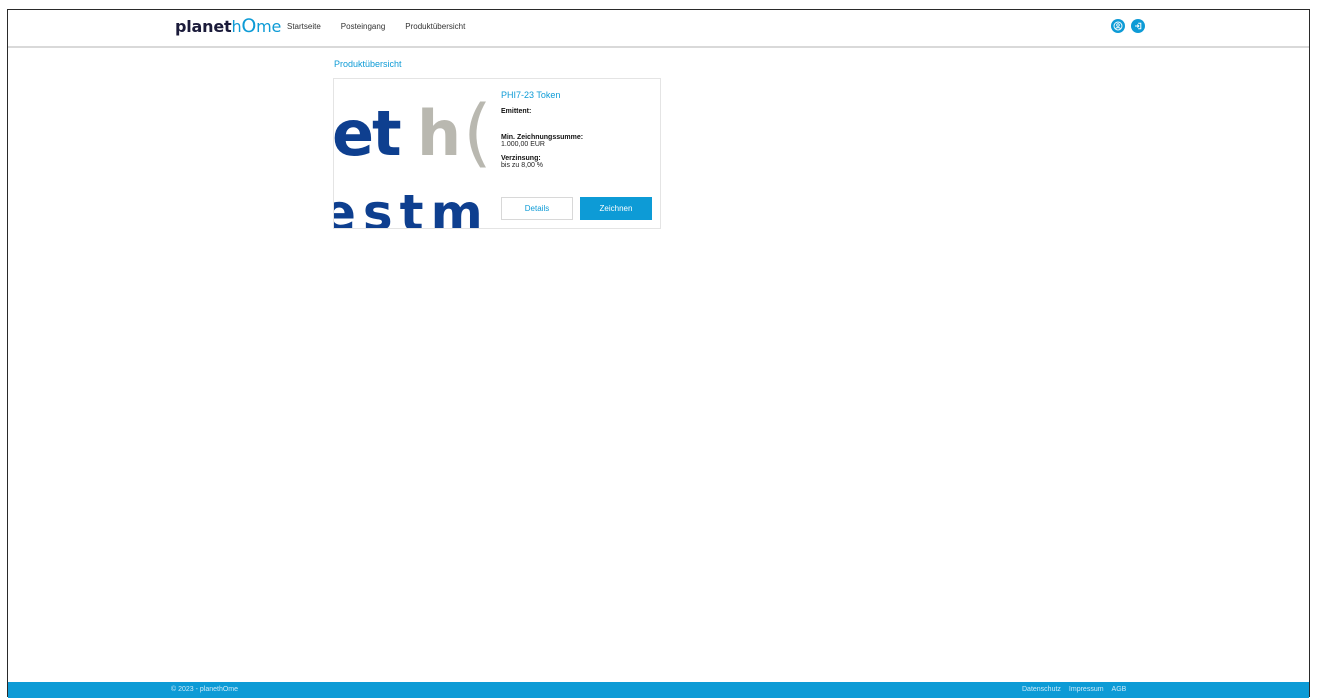 This screenshot has height=698, width=1317. I want to click on min-subscription-label: Min. Zeichnungssumme:, so click(542, 137).